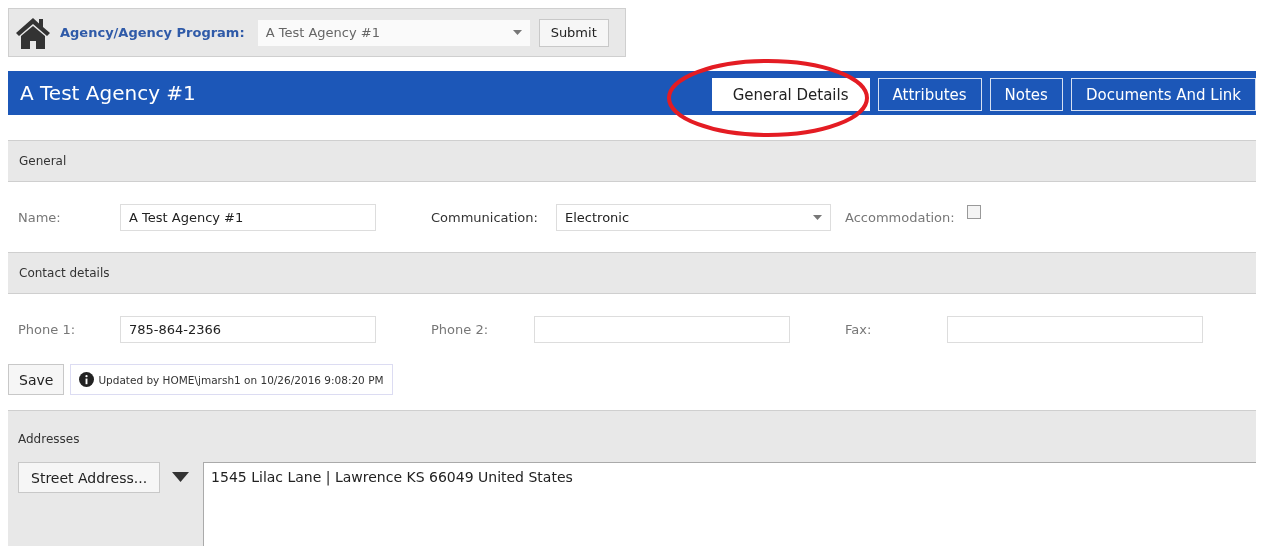 This screenshot has height=546, width=1269. What do you see at coordinates (33, 32) in the screenshot?
I see `home-icon` at bounding box center [33, 32].